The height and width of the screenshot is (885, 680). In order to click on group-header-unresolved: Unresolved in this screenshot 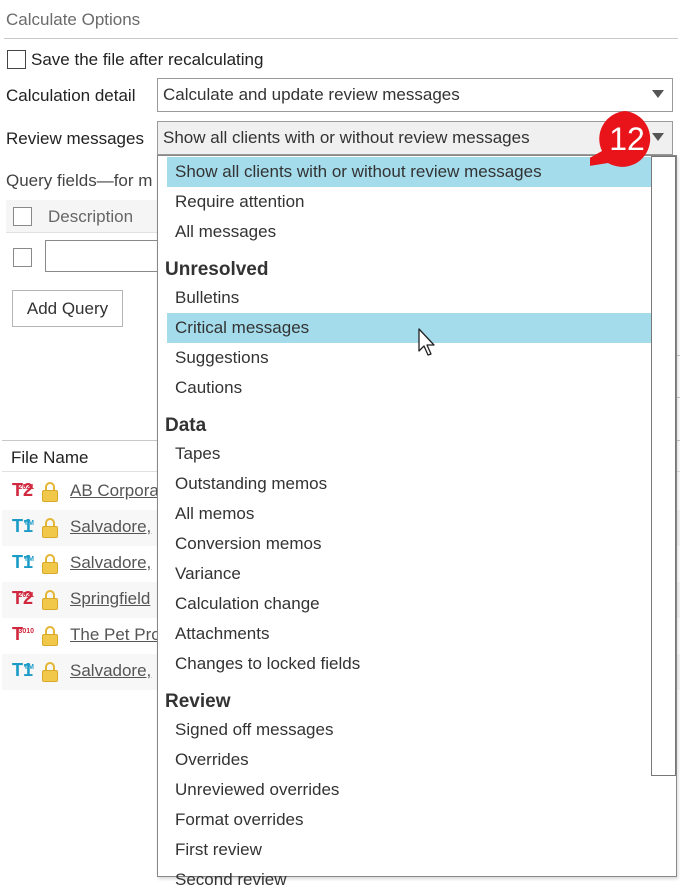, I will do `click(217, 269)`.